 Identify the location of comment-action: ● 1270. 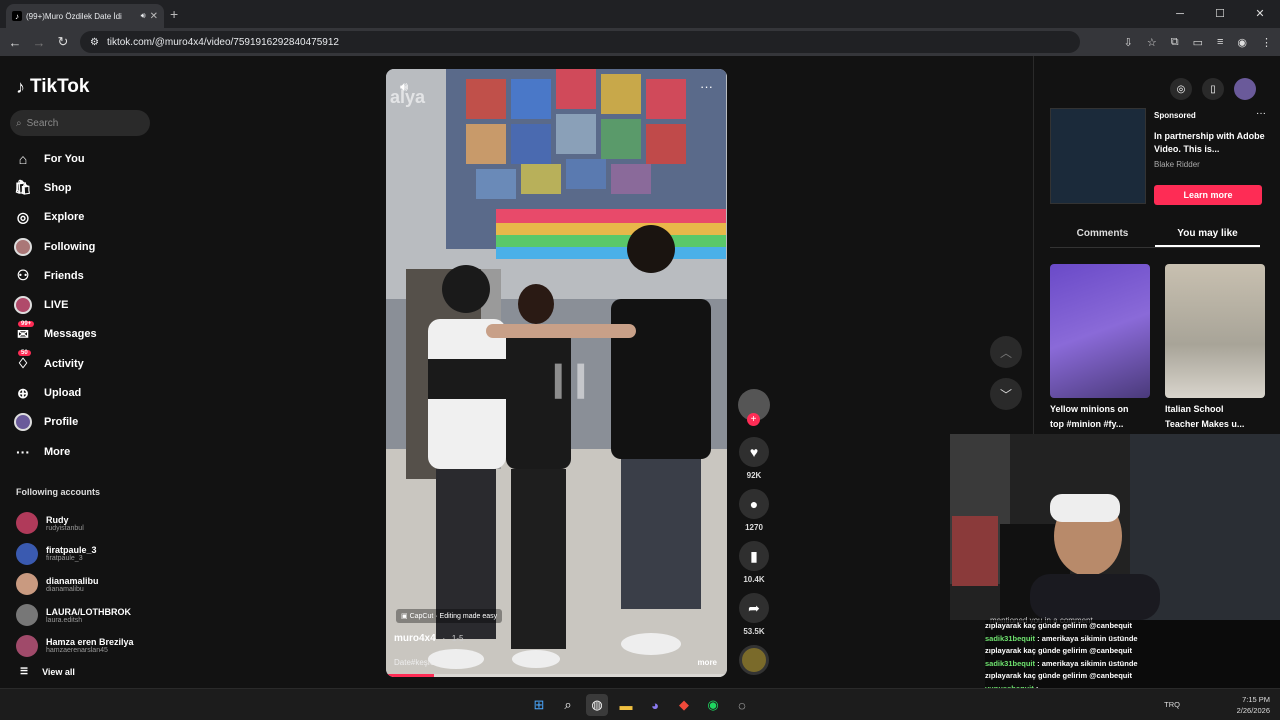
(754, 510).